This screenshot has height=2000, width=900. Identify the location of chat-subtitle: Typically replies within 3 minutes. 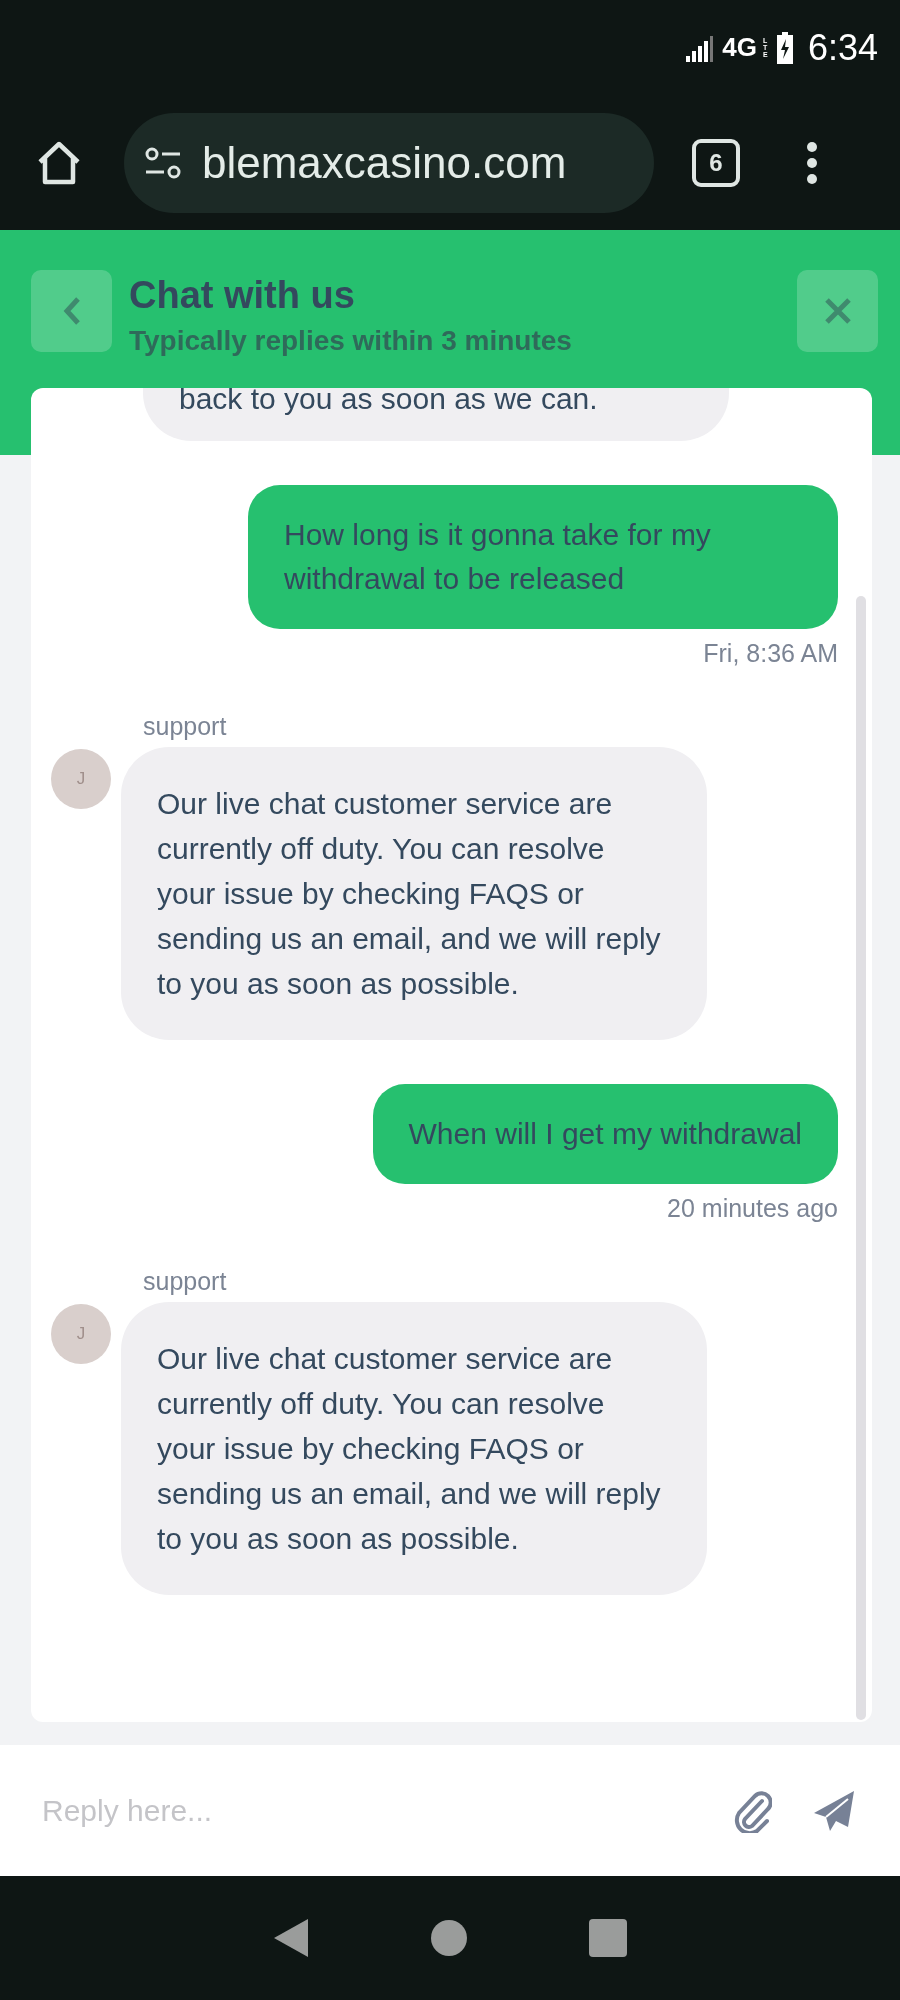
(351, 341).